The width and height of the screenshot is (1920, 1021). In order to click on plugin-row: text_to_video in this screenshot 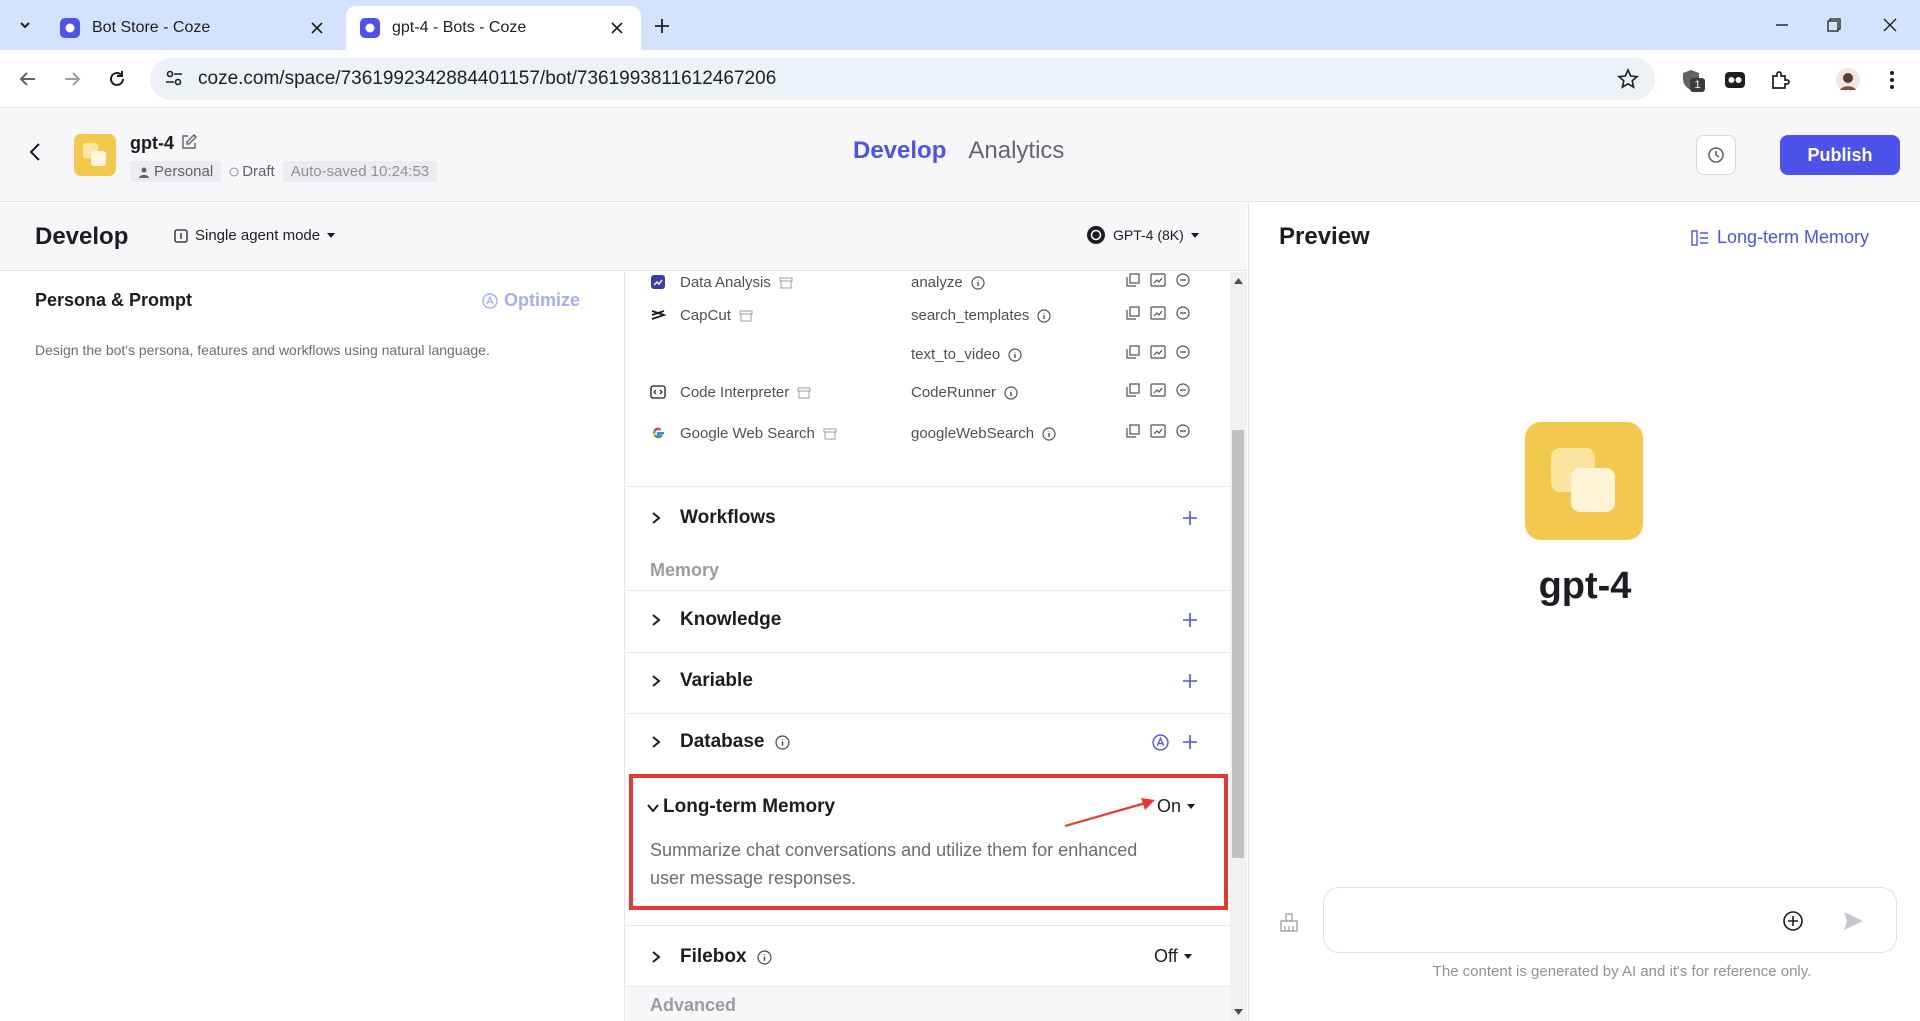, I will do `click(928, 356)`.